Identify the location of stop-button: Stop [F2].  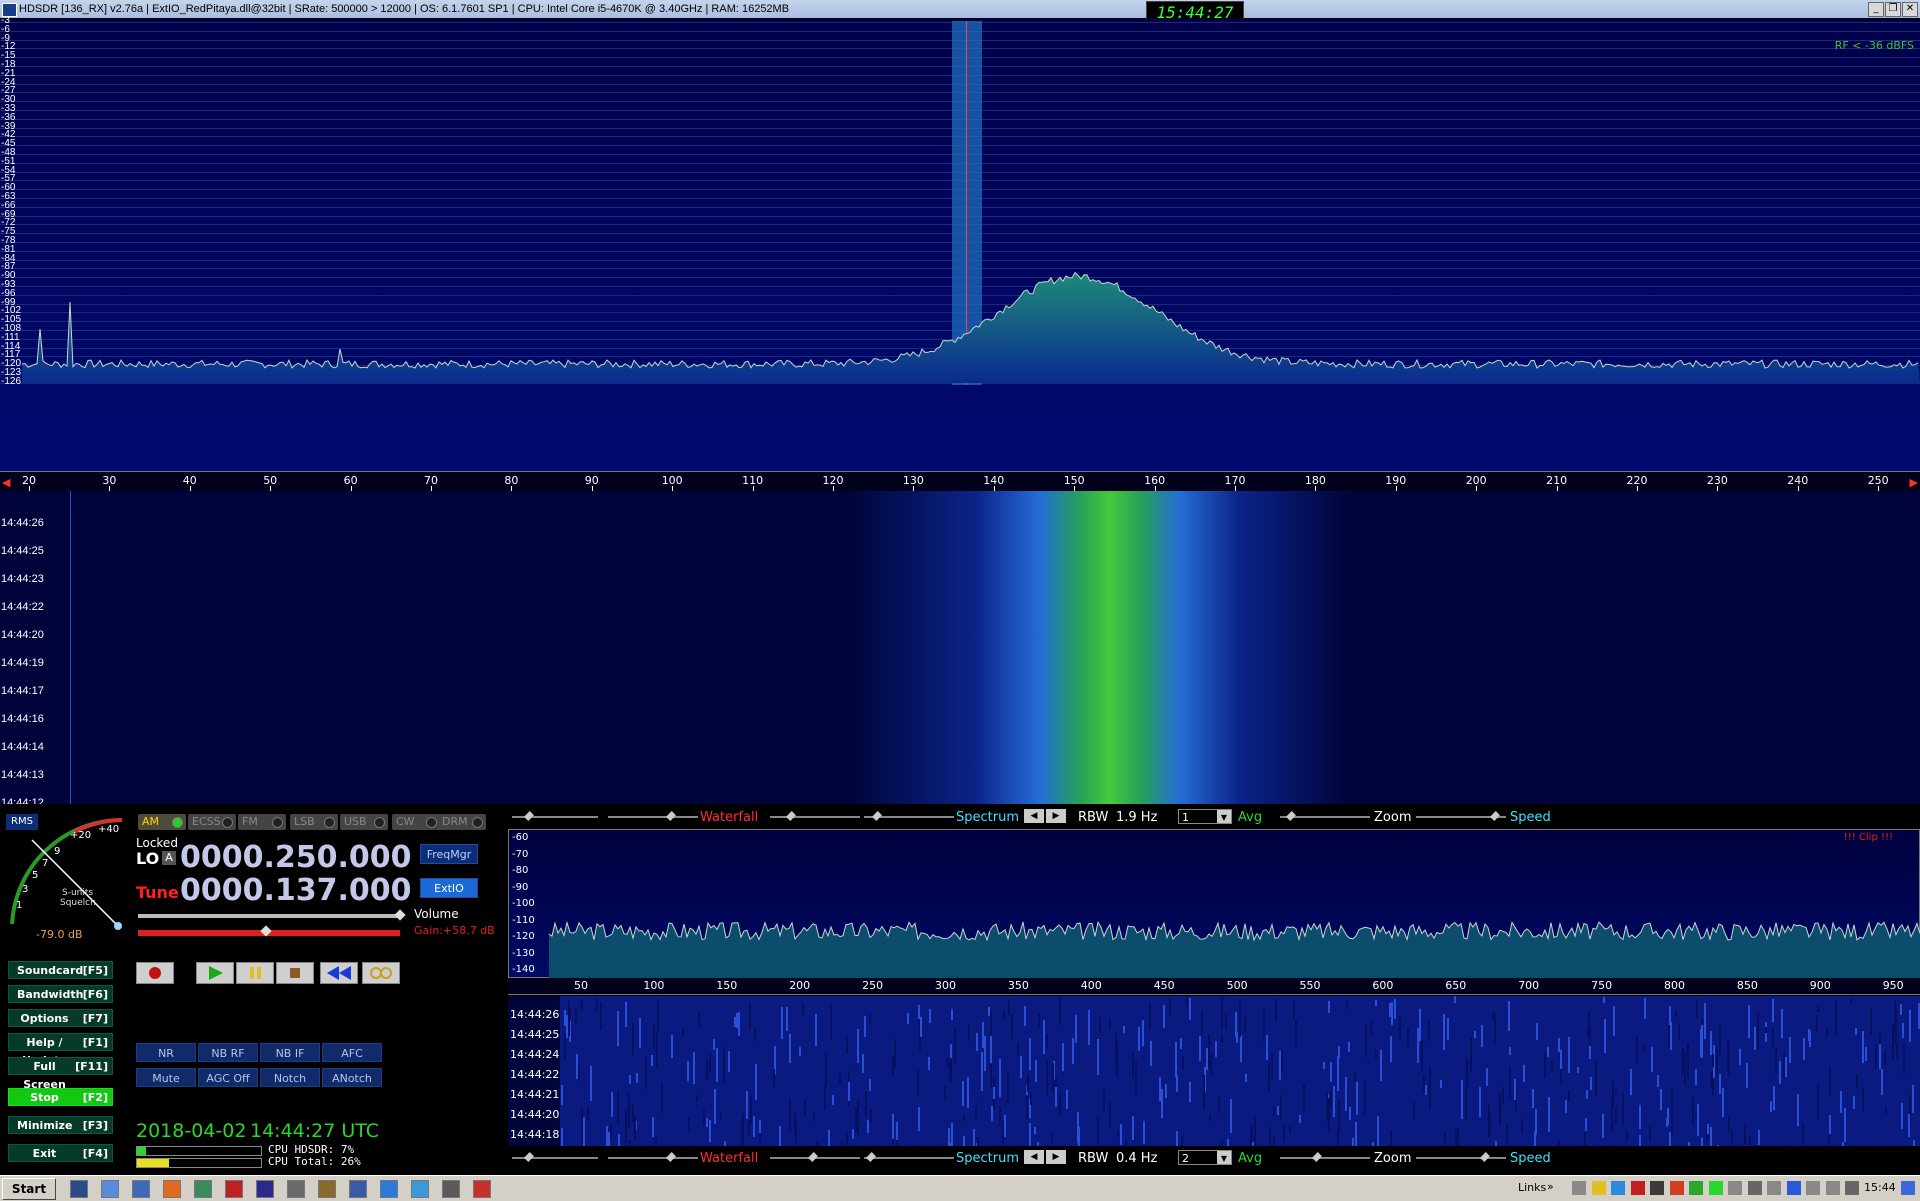
(60, 1097).